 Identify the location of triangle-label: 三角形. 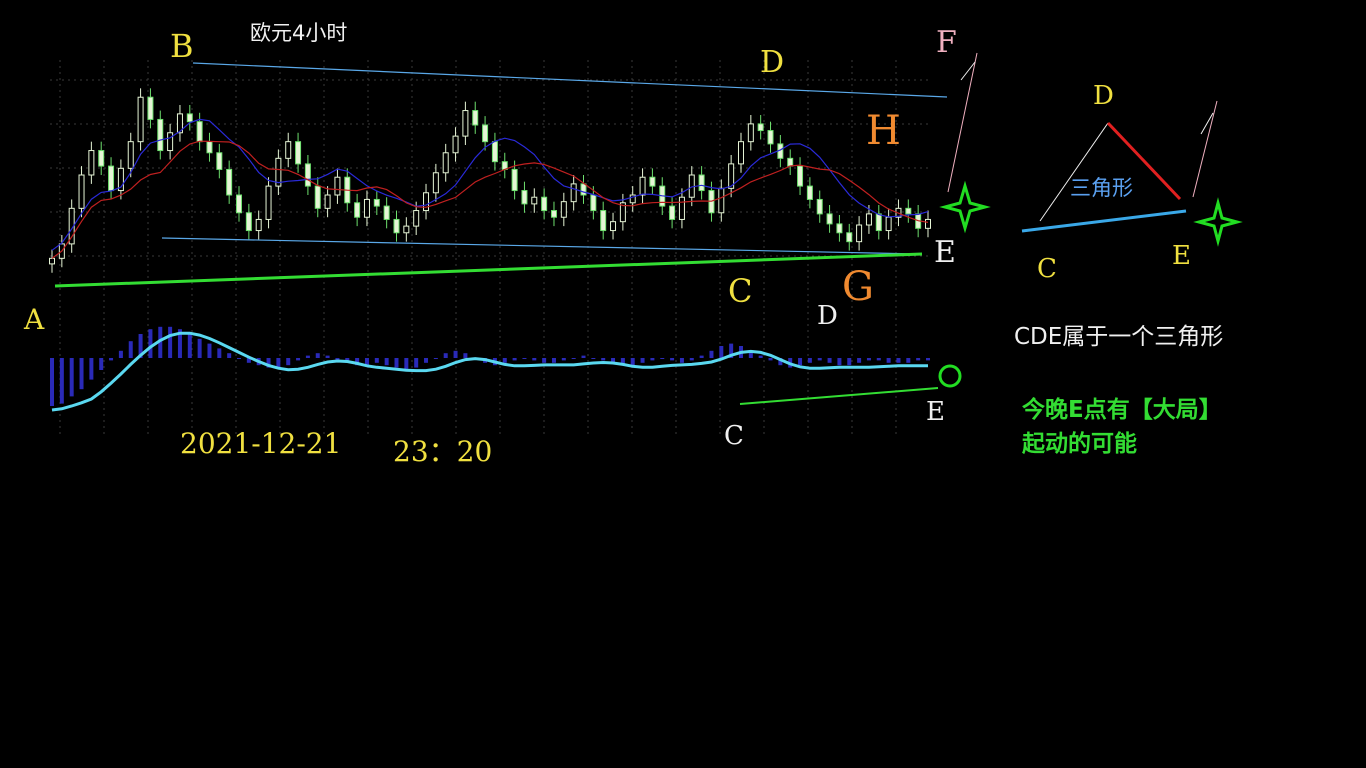
(1101, 188).